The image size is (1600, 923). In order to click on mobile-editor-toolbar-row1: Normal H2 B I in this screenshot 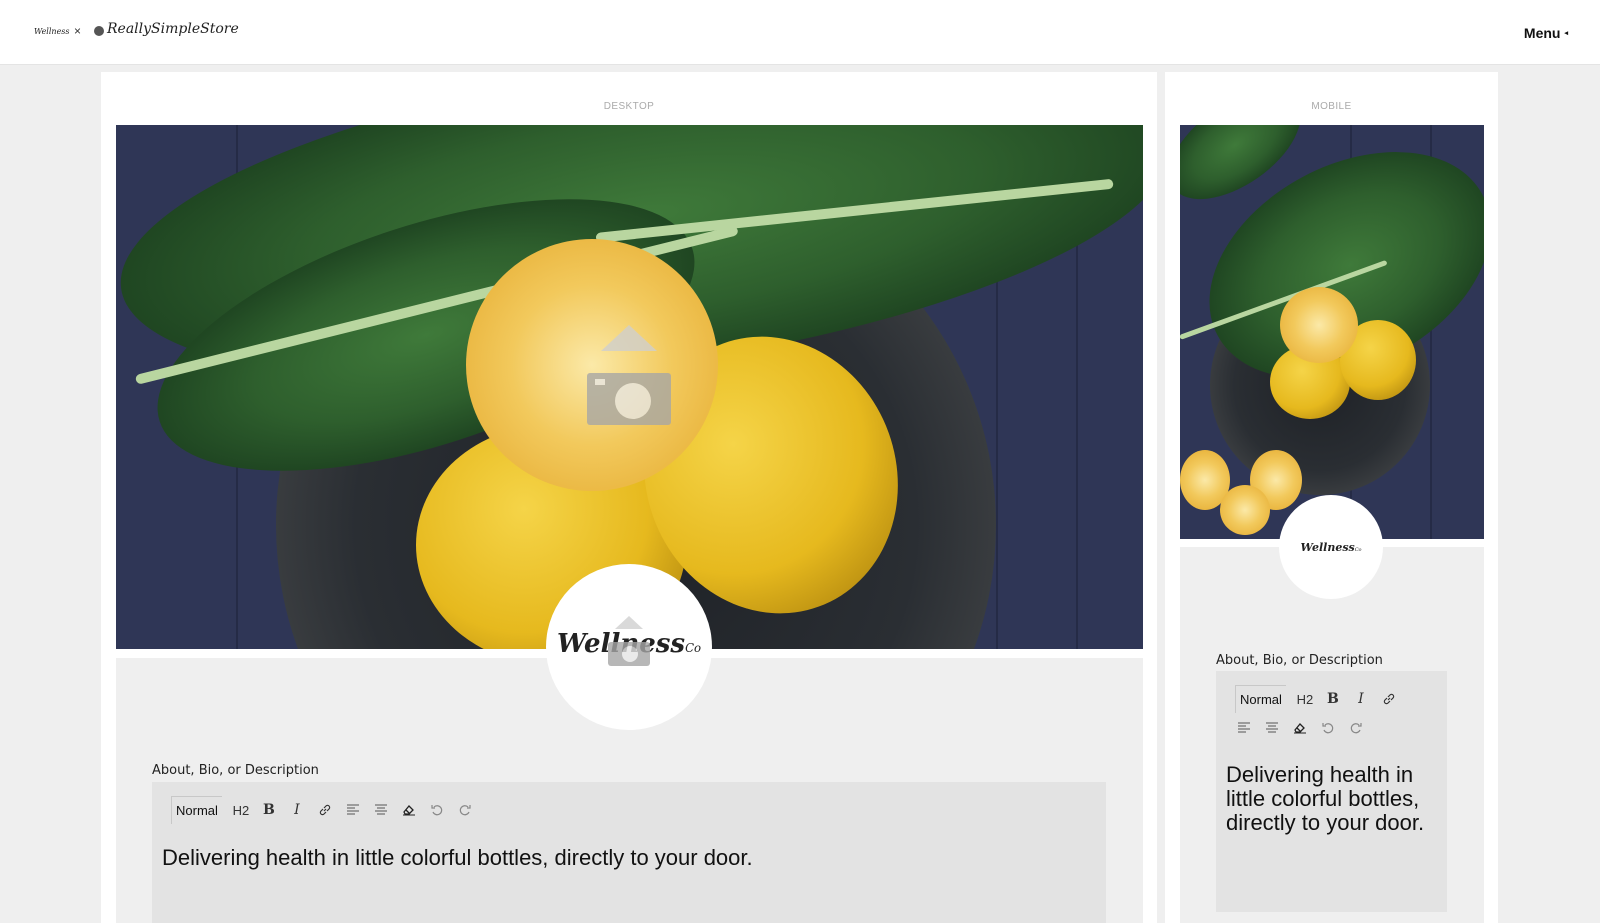, I will do `click(1316, 699)`.